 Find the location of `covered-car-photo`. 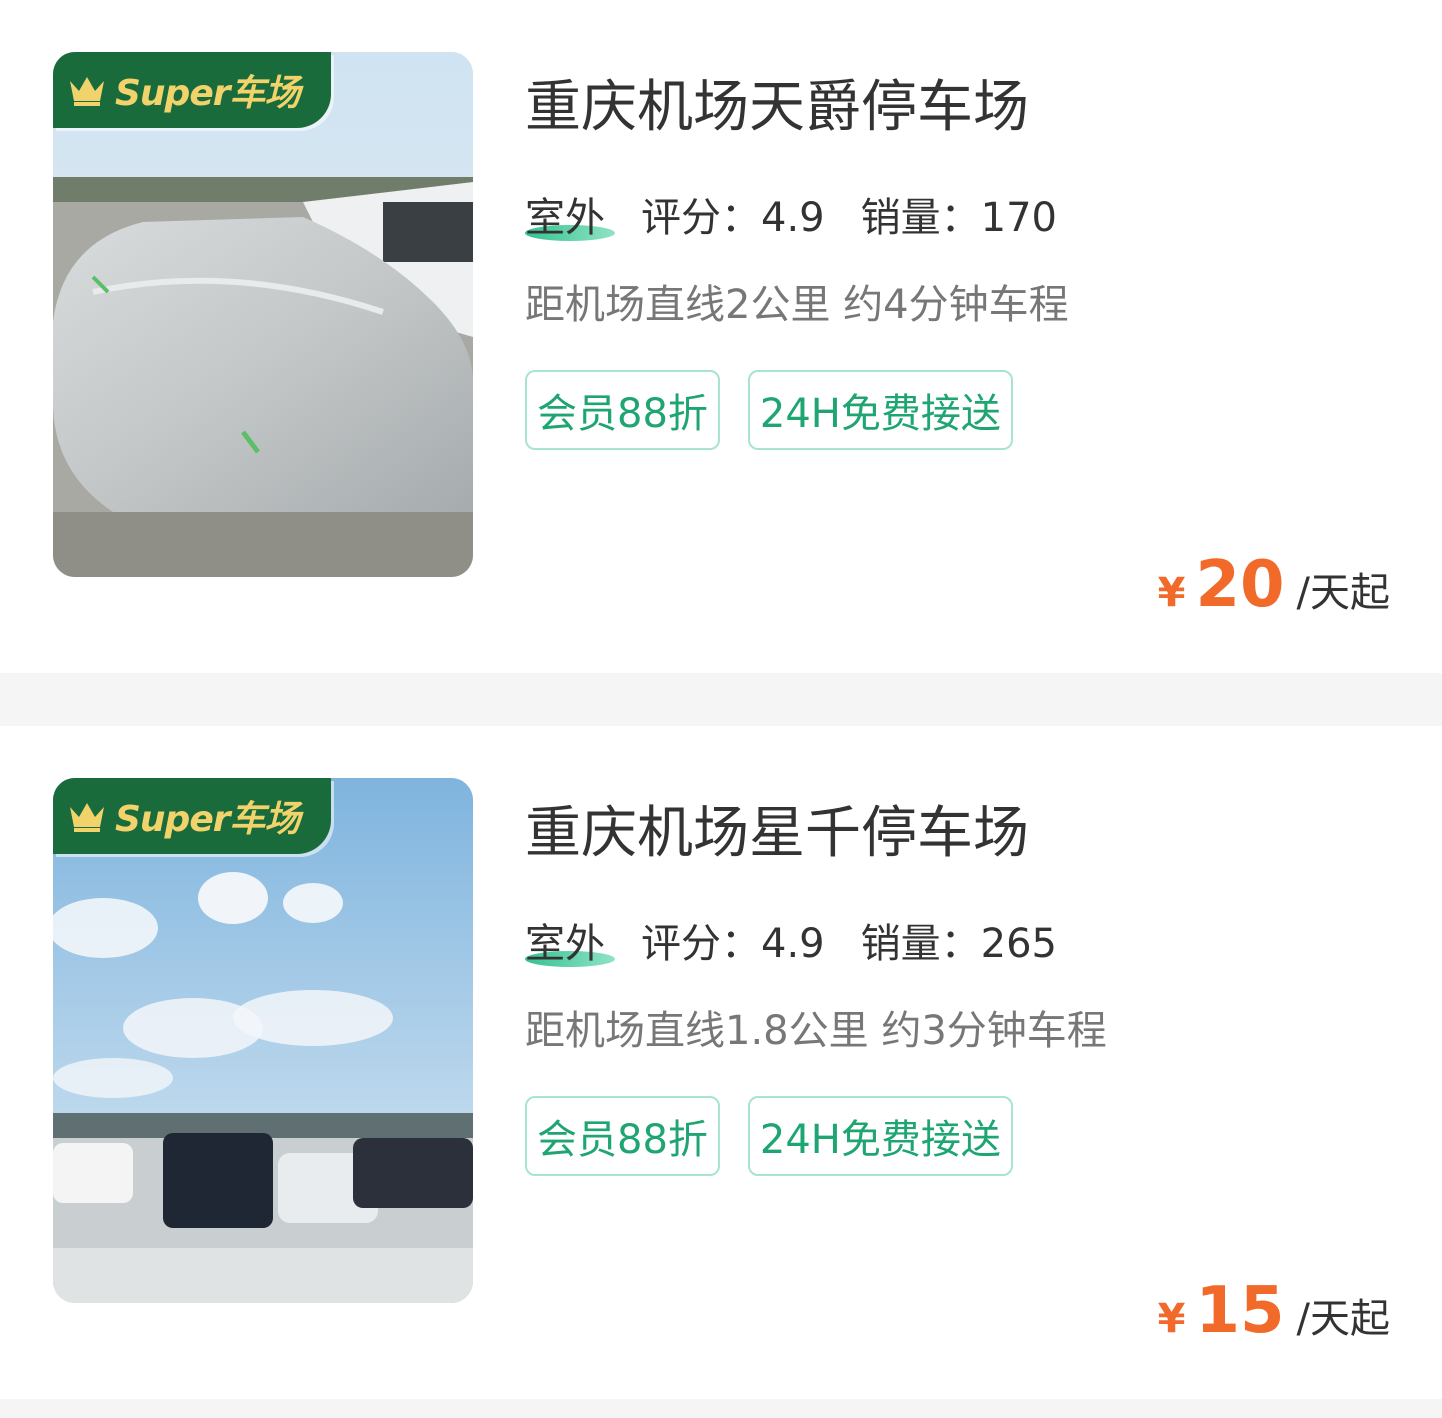

covered-car-photo is located at coordinates (263, 314).